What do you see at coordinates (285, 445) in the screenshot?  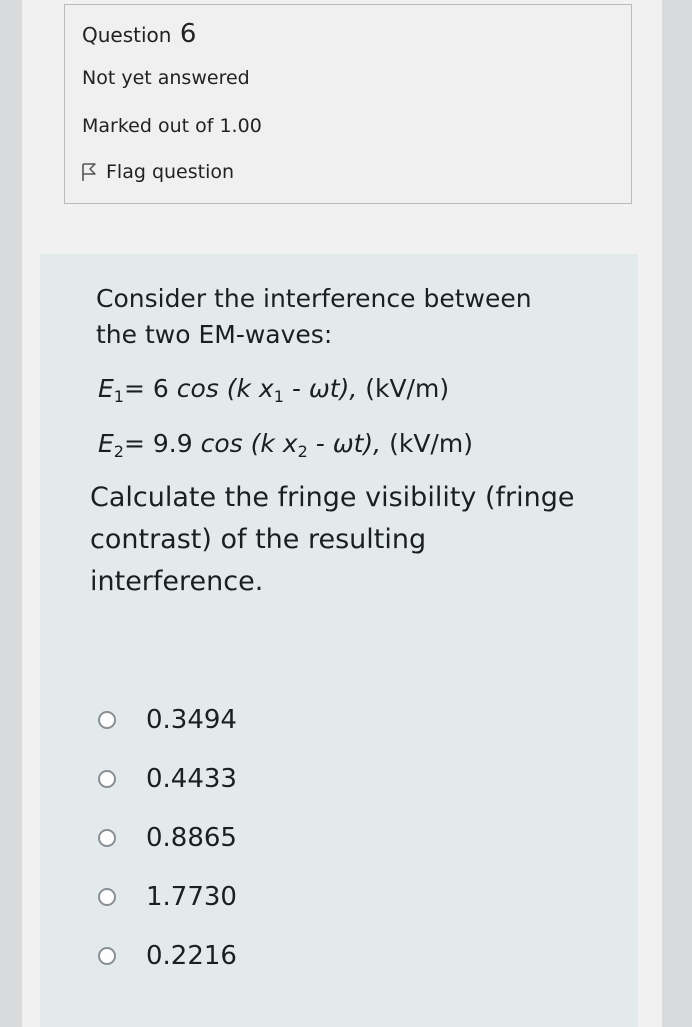 I see `equation-e2: E2= 9.9 cos (k x2 - ωt), (kV/m)` at bounding box center [285, 445].